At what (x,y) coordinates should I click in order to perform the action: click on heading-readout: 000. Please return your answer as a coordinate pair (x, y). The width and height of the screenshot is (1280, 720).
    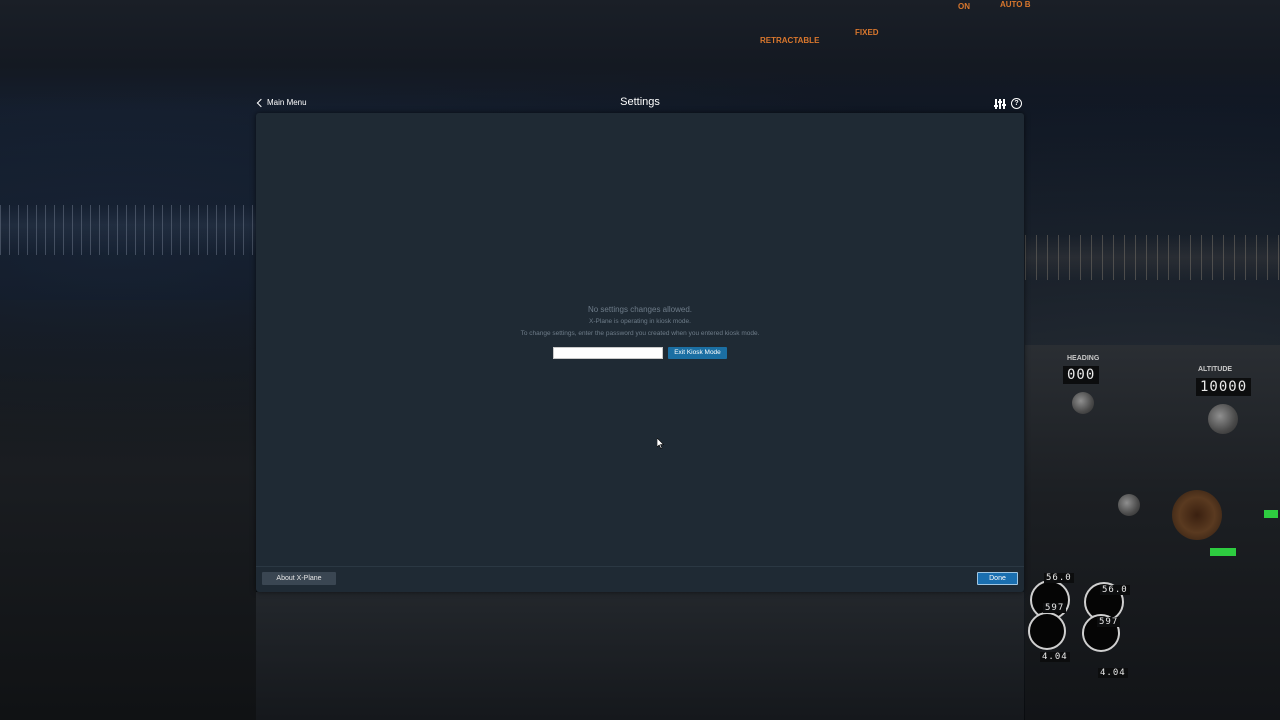
    Looking at the image, I should click on (1081, 375).